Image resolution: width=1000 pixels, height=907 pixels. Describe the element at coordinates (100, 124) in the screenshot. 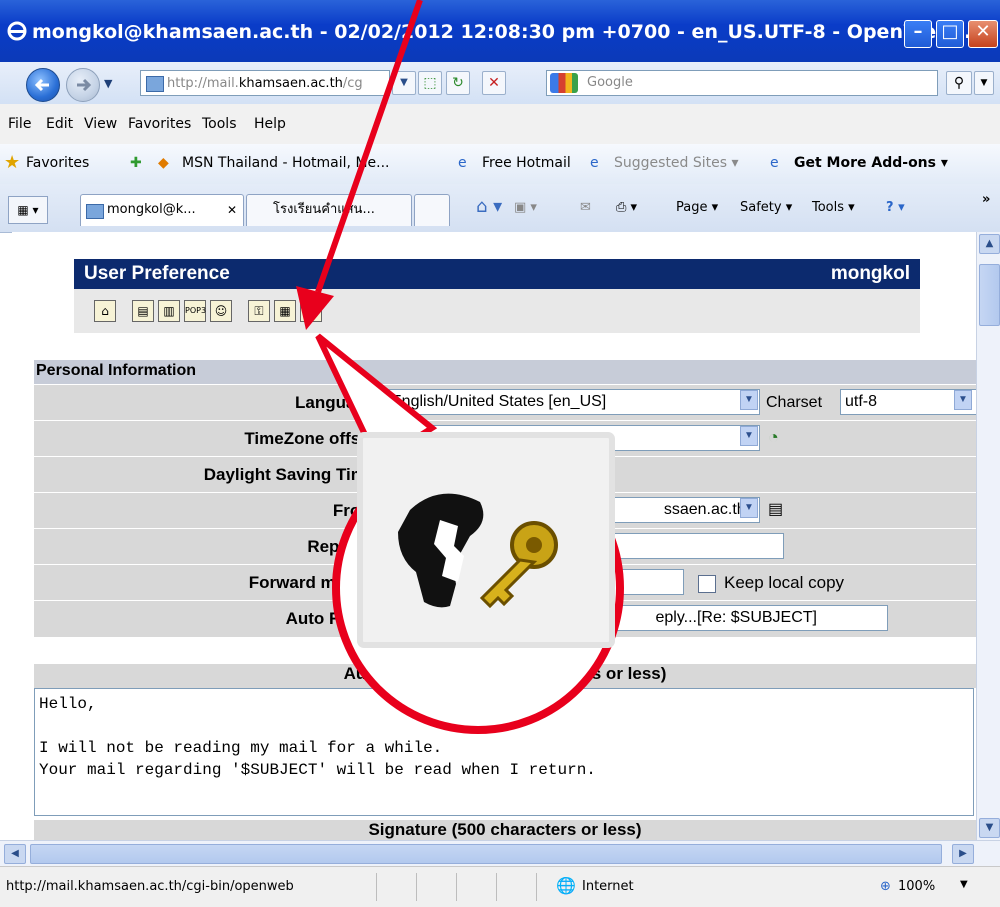

I see `menu-view: View` at that location.